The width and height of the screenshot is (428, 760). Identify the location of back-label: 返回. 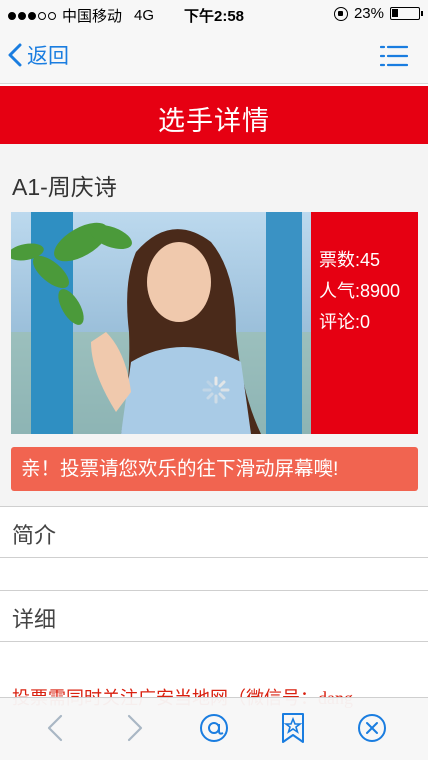
(48, 56).